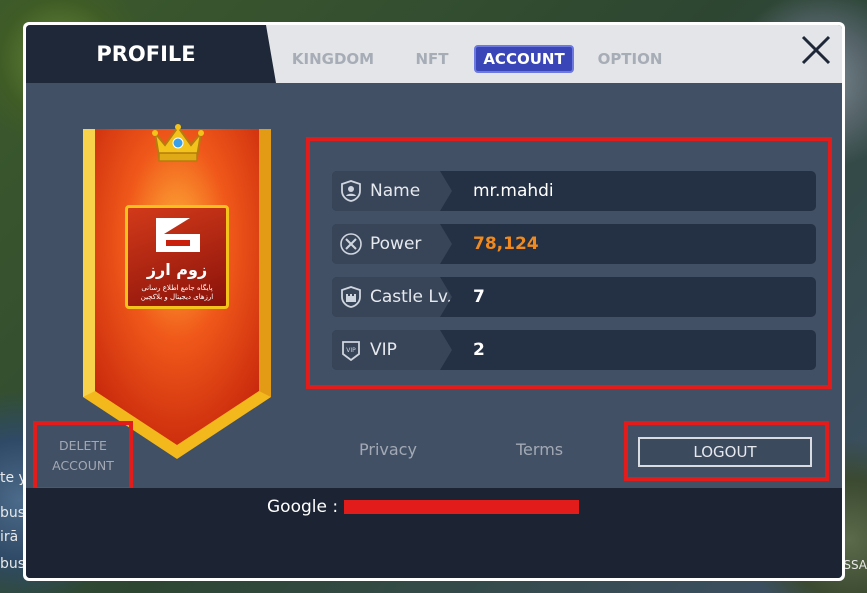 This screenshot has width=867, height=593. I want to click on info-label: Castle Lv., so click(392, 297).